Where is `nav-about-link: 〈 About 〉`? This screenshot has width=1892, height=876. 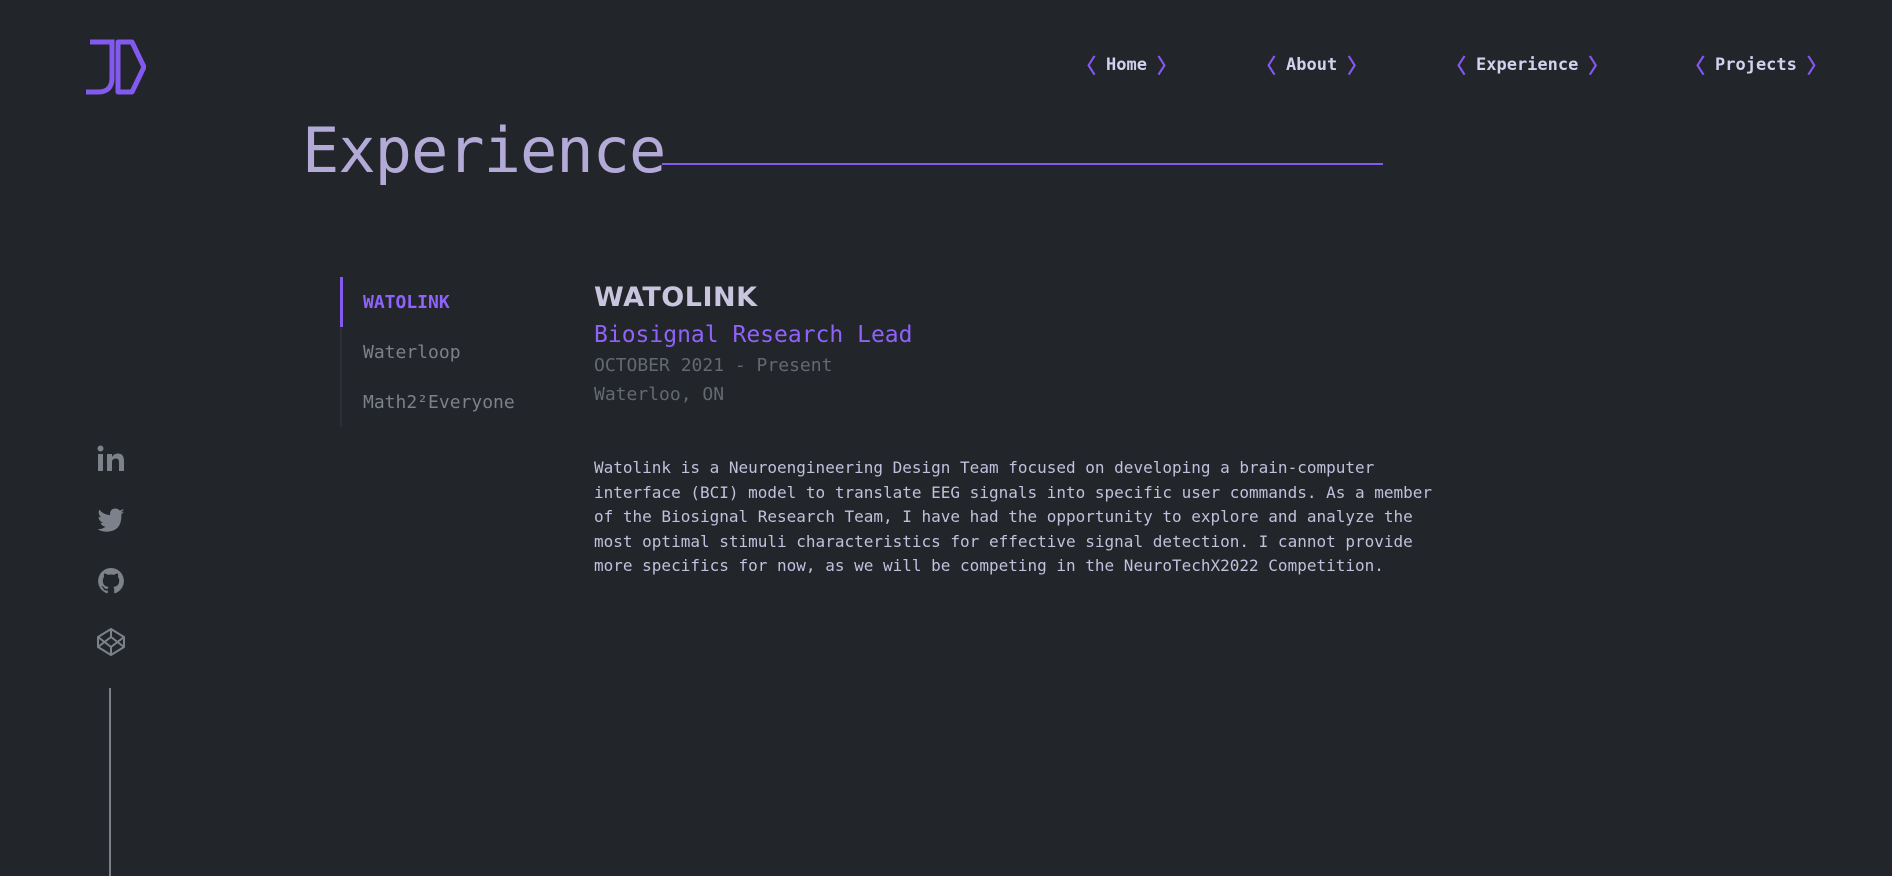 nav-about-link: 〈 About 〉 is located at coordinates (1311, 64).